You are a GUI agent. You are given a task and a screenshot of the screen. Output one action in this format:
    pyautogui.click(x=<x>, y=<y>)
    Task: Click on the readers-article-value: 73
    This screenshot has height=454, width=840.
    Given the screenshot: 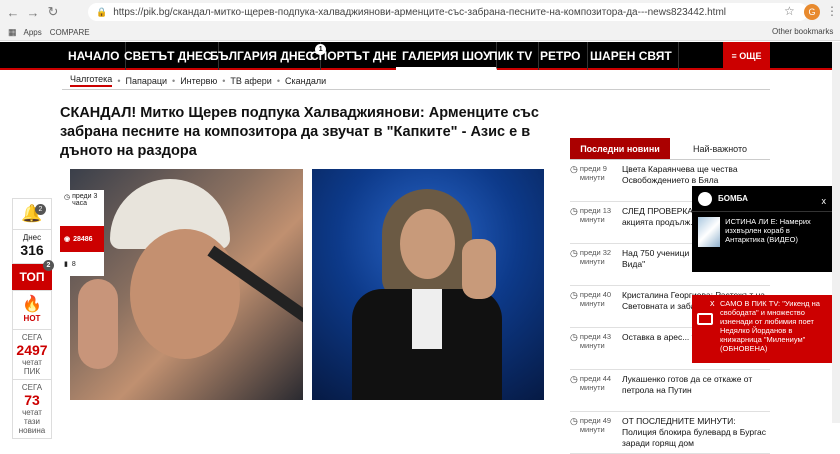 What is the action you would take?
    pyautogui.click(x=32, y=400)
    